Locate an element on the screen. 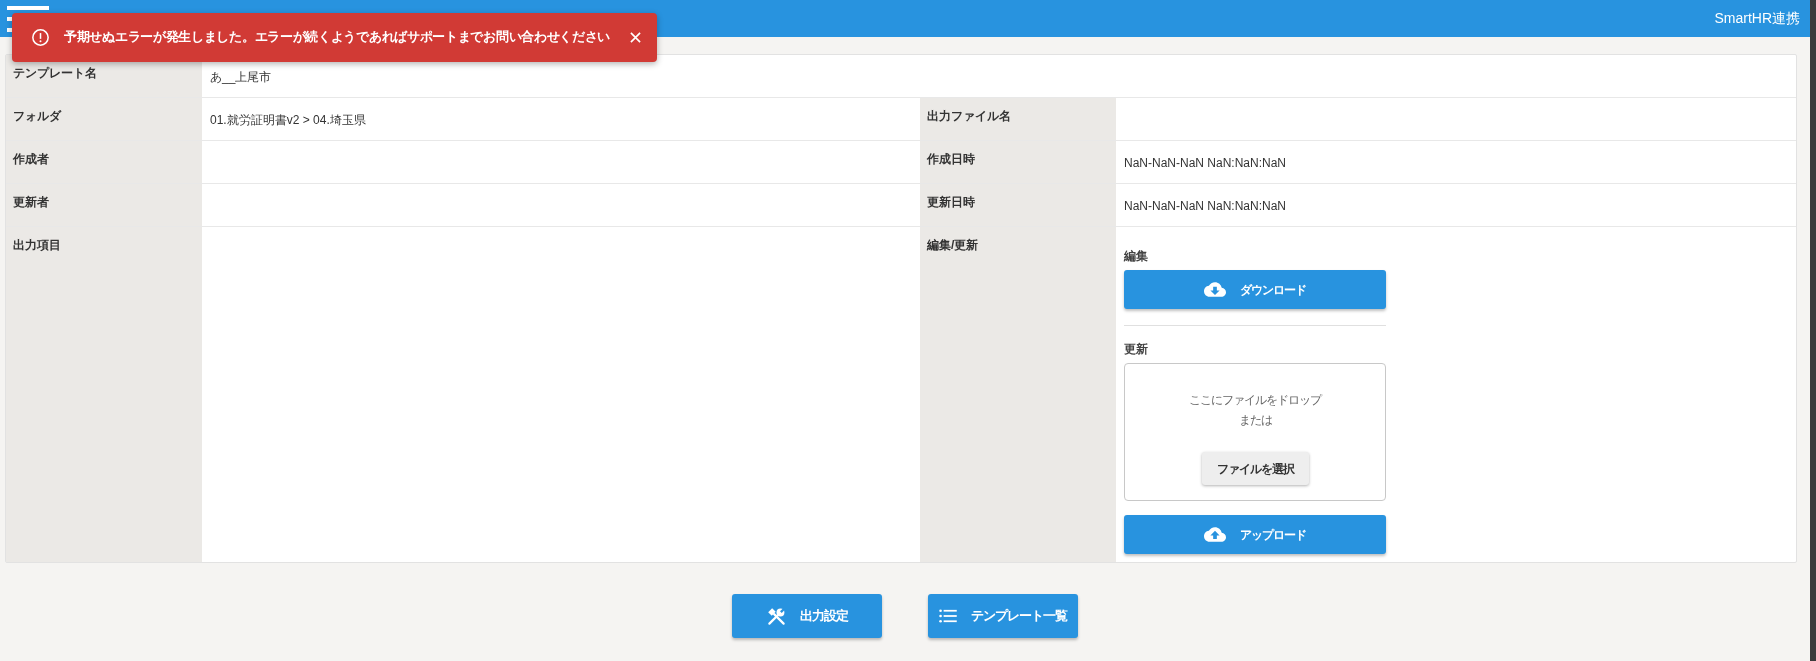 The width and height of the screenshot is (1816, 661). field-label: 作成日時 is located at coordinates (951, 159).